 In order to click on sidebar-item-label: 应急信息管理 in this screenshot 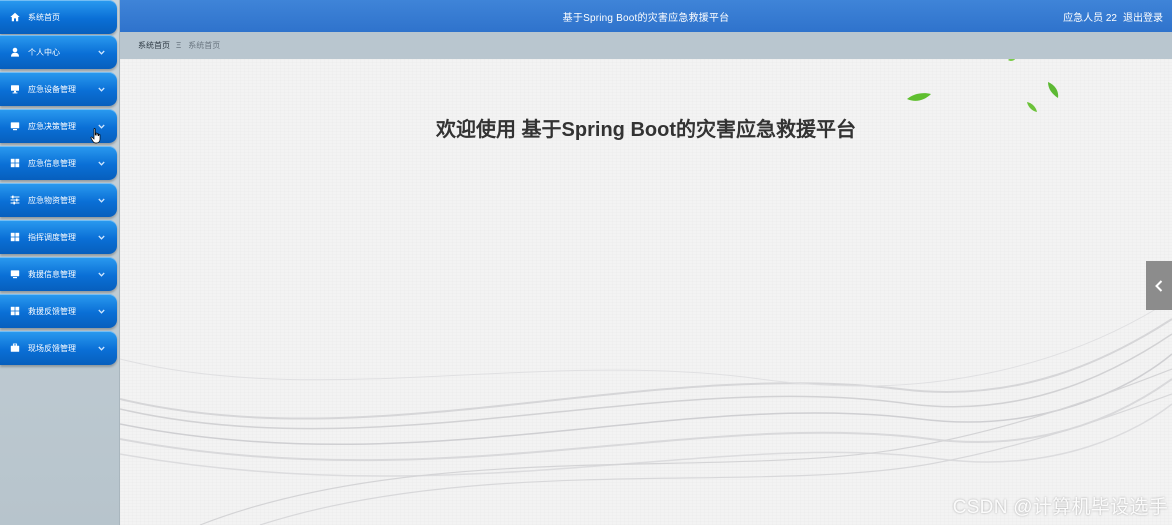, I will do `click(52, 163)`.